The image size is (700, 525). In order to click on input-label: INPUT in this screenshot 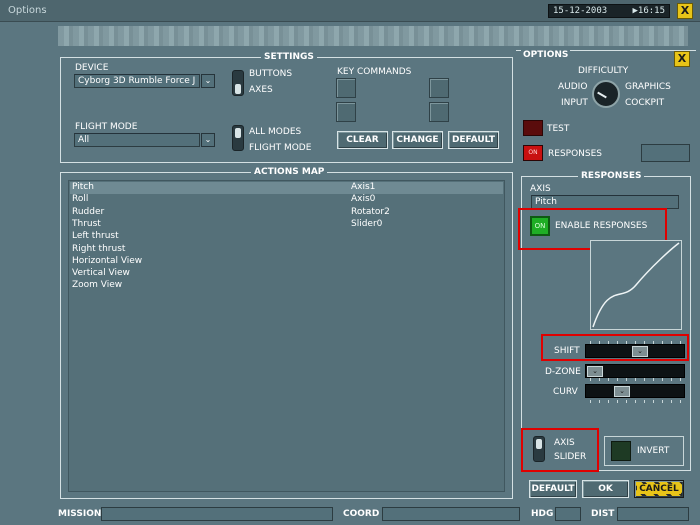, I will do `click(574, 103)`.